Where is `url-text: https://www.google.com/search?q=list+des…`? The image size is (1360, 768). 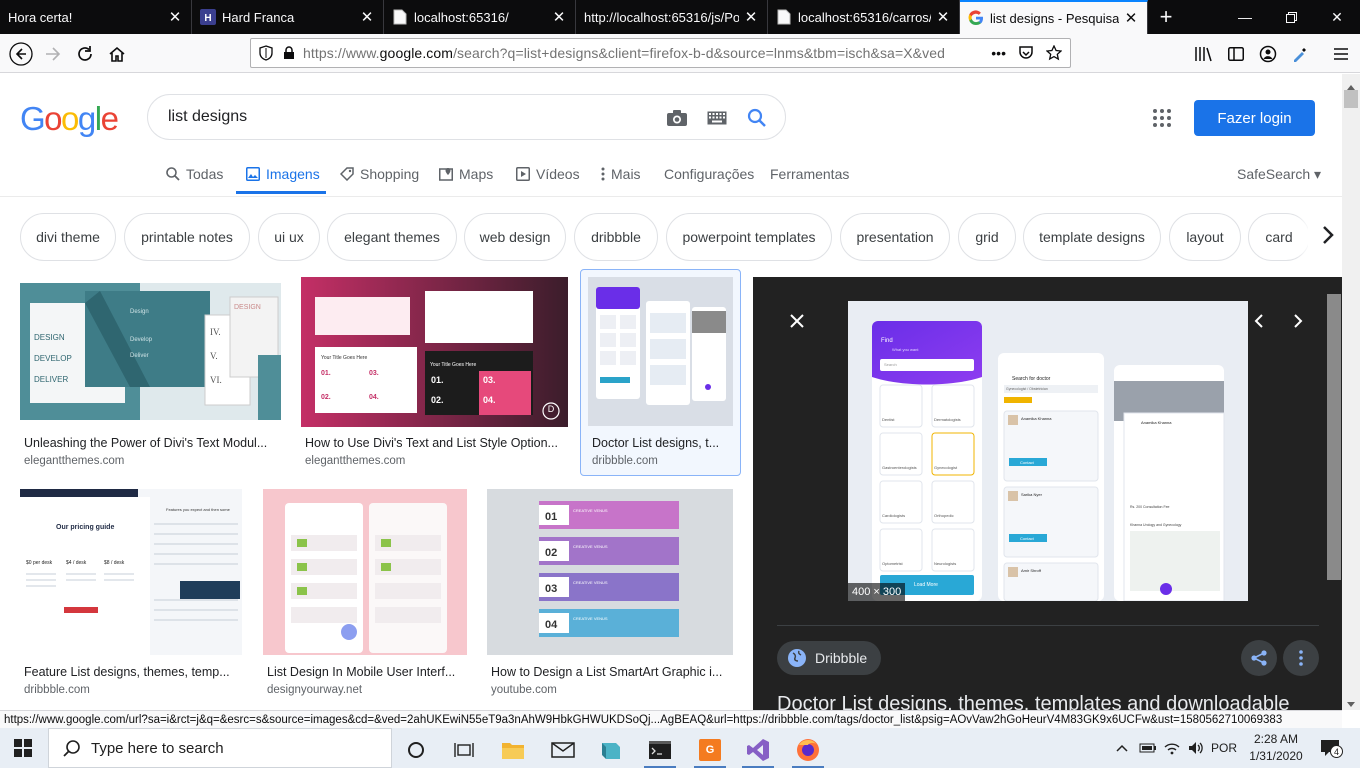
url-text: https://www.google.com/search?q=list+des… is located at coordinates (641, 53).